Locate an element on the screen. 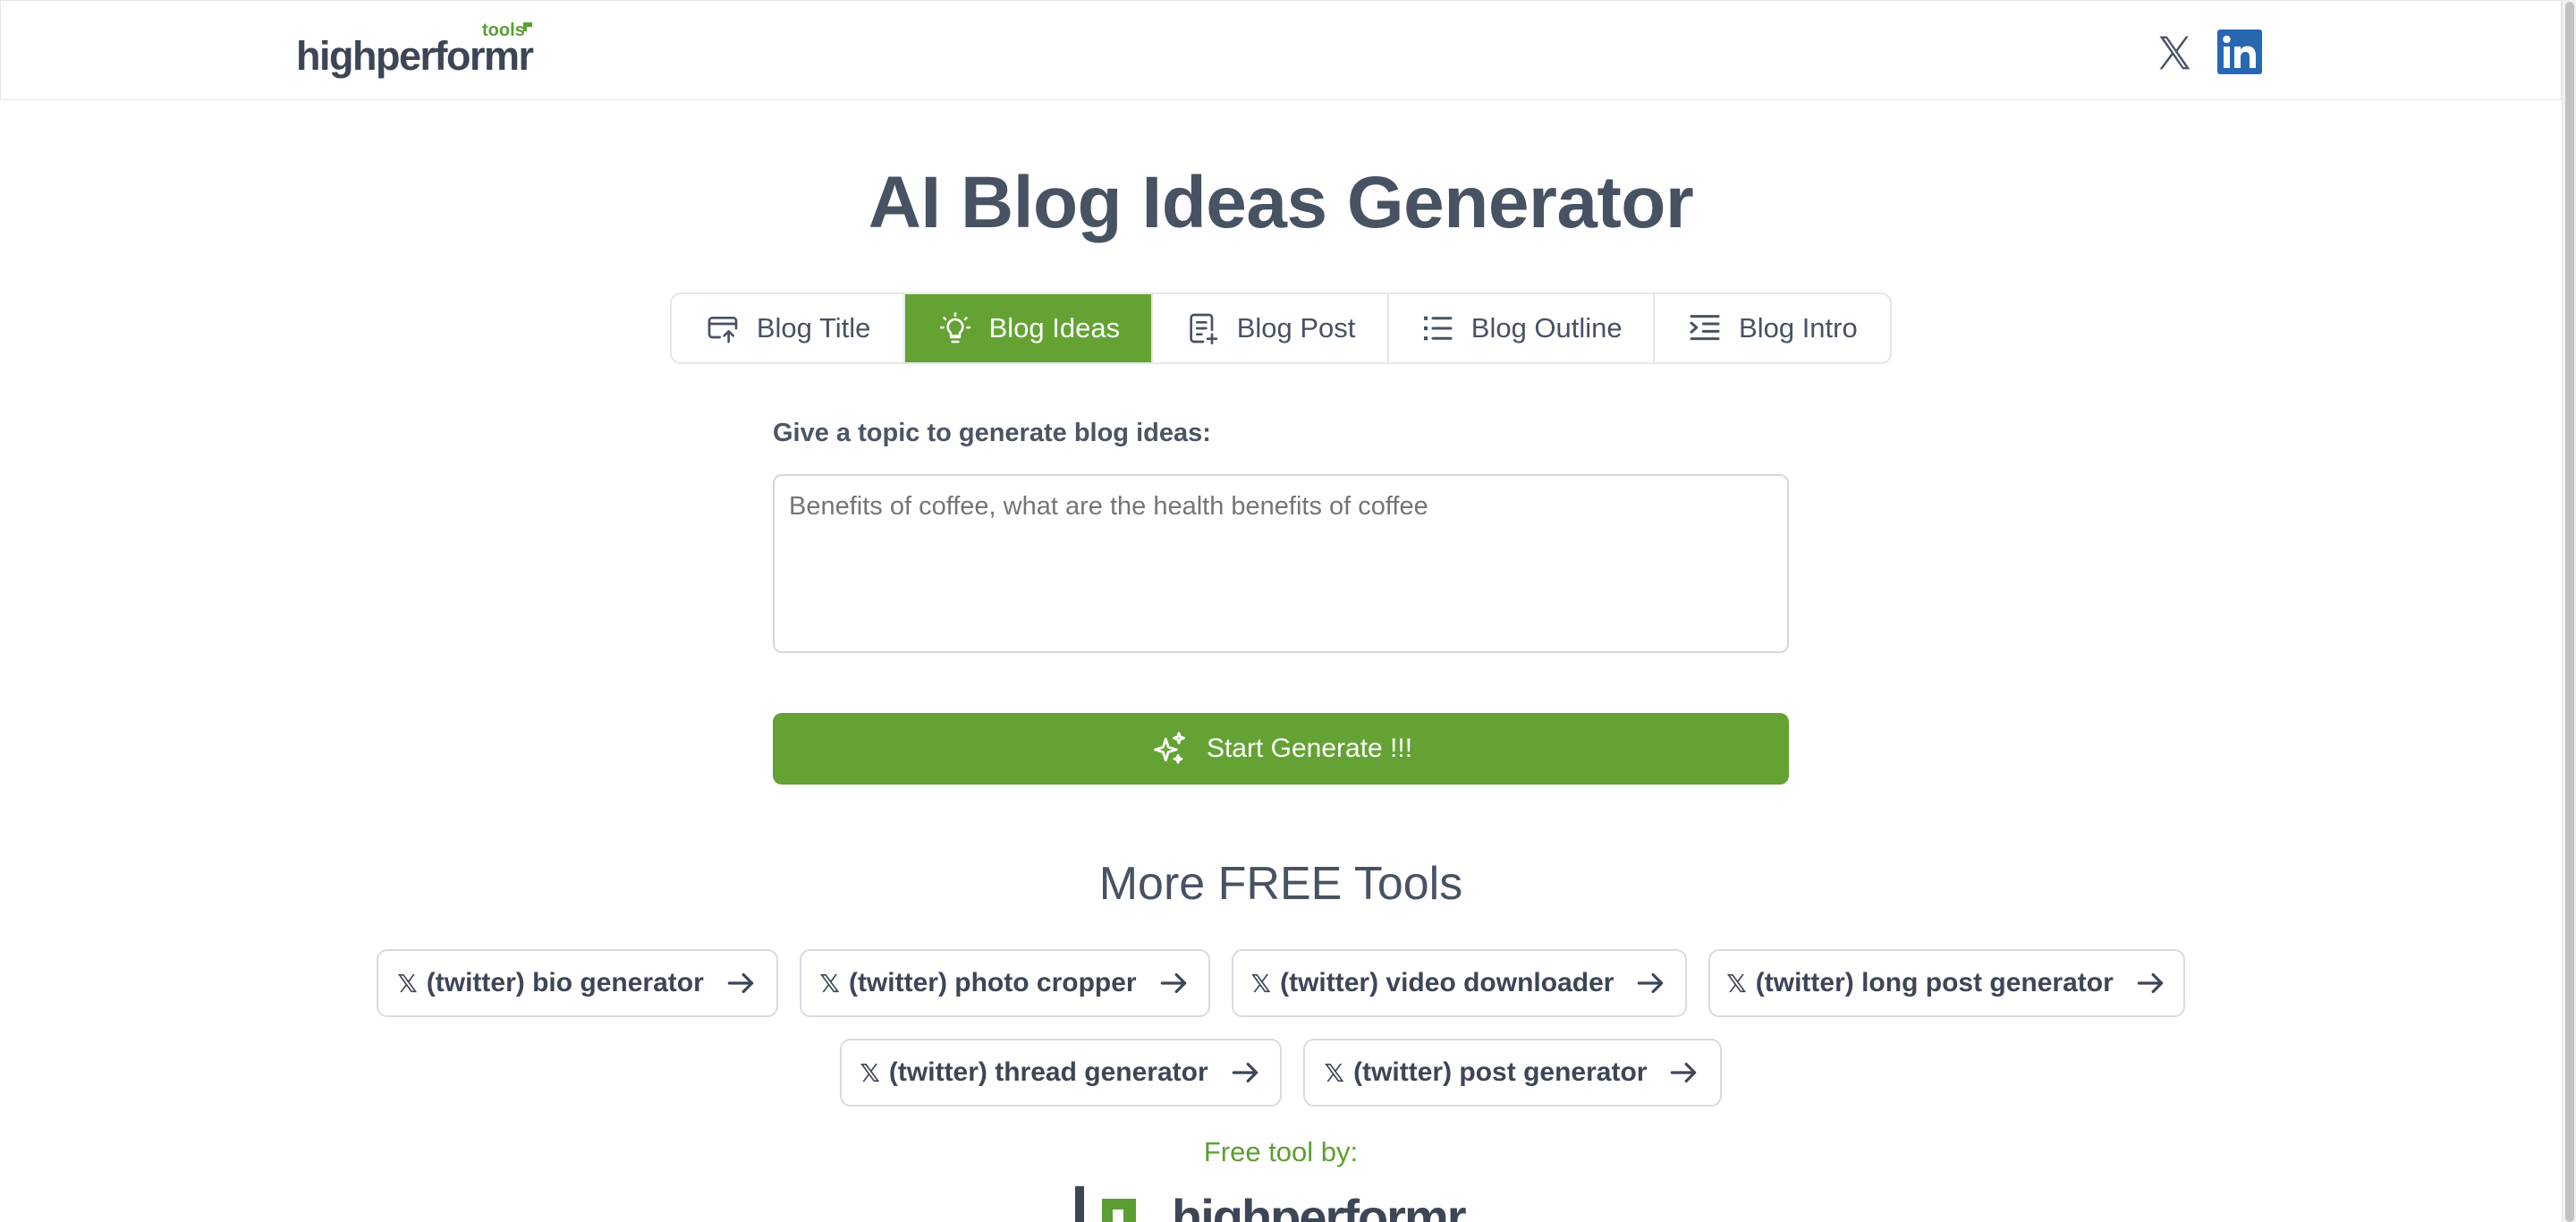 The image size is (2576, 1222). tool-link-post-generator: 𝕏 (twitter) post generator is located at coordinates (1512, 1073).